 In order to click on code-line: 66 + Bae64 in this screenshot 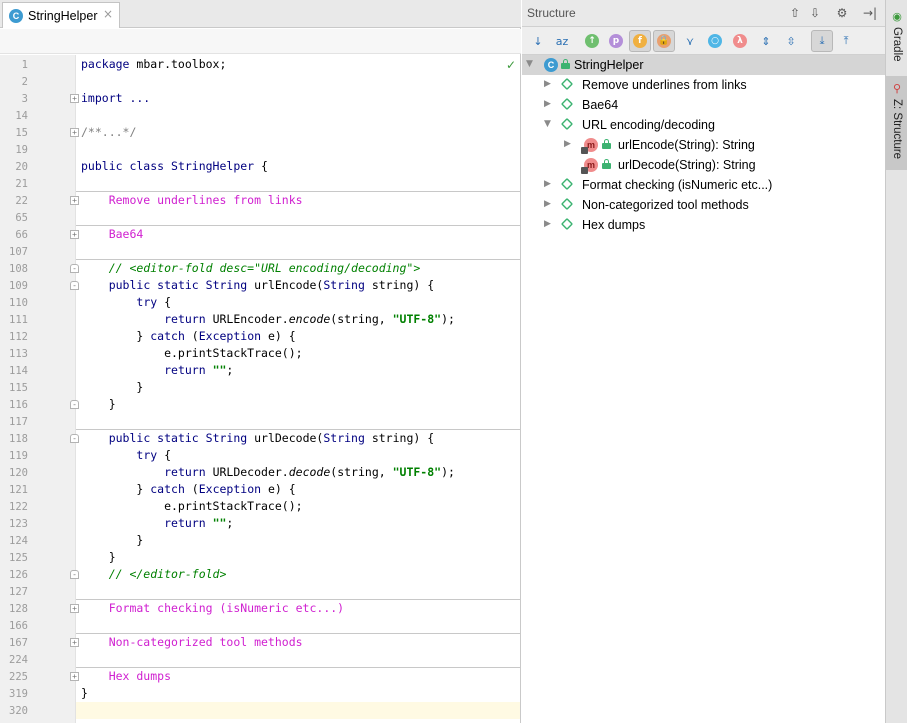, I will do `click(260, 234)`.